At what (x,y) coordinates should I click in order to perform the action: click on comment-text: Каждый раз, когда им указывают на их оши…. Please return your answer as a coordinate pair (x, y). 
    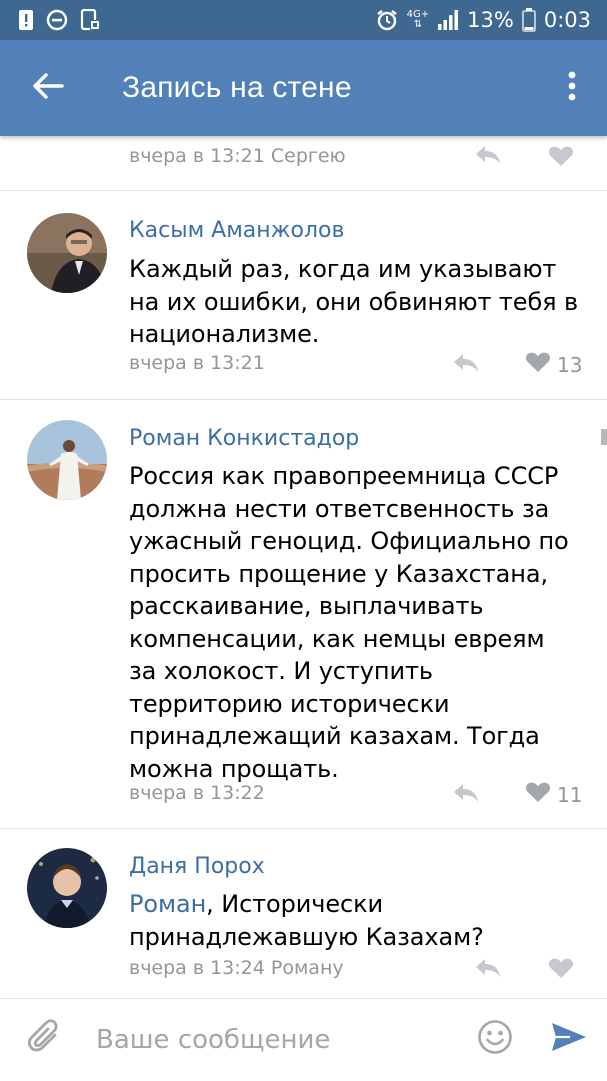
    Looking at the image, I should click on (354, 301).